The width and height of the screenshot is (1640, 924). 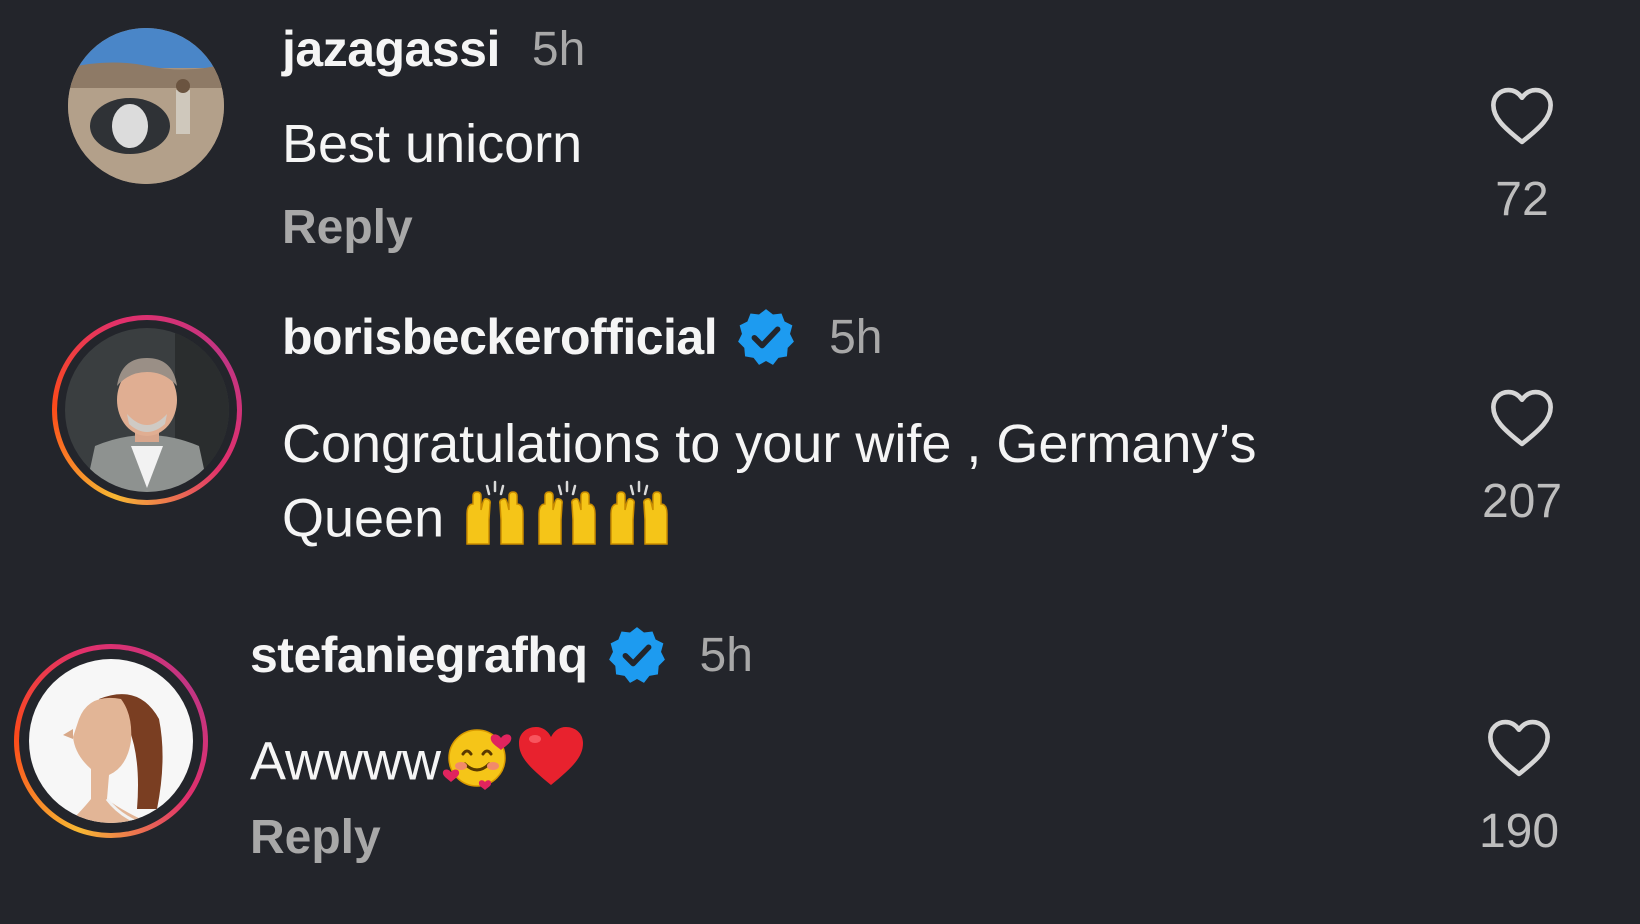 What do you see at coordinates (1519, 788) in the screenshot?
I see `like-area: 190` at bounding box center [1519, 788].